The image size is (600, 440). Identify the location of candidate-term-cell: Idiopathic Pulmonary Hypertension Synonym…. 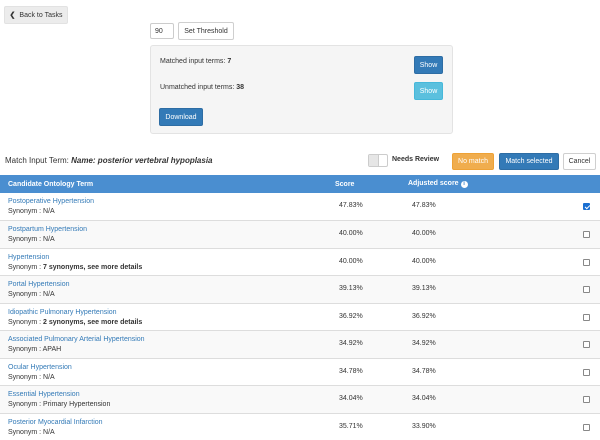
(167, 317).